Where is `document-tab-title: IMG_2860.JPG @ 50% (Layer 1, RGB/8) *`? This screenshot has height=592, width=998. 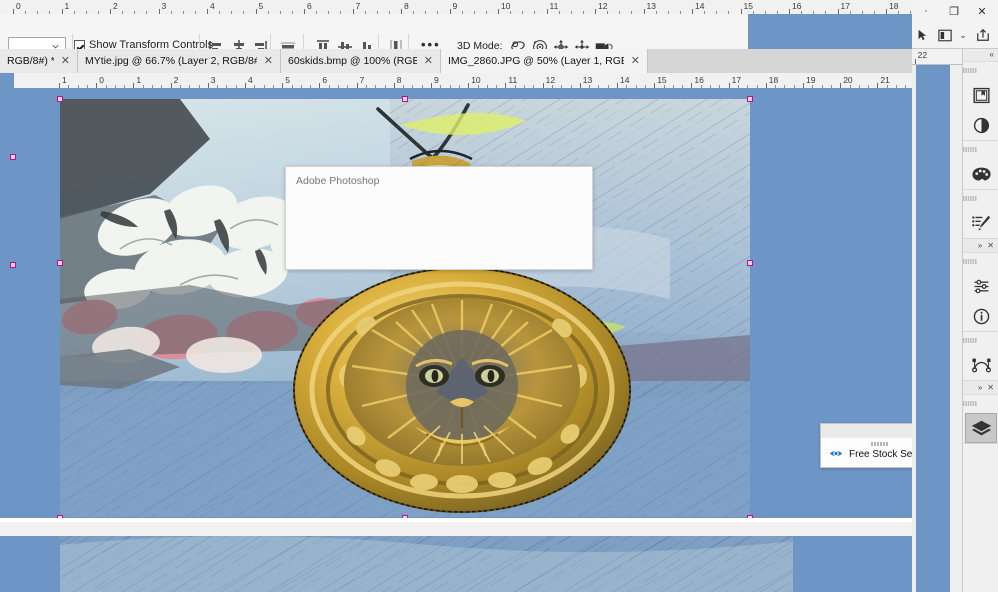
document-tab-title: IMG_2860.JPG @ 50% (Layer 1, RGB/8) * is located at coordinates (536, 61).